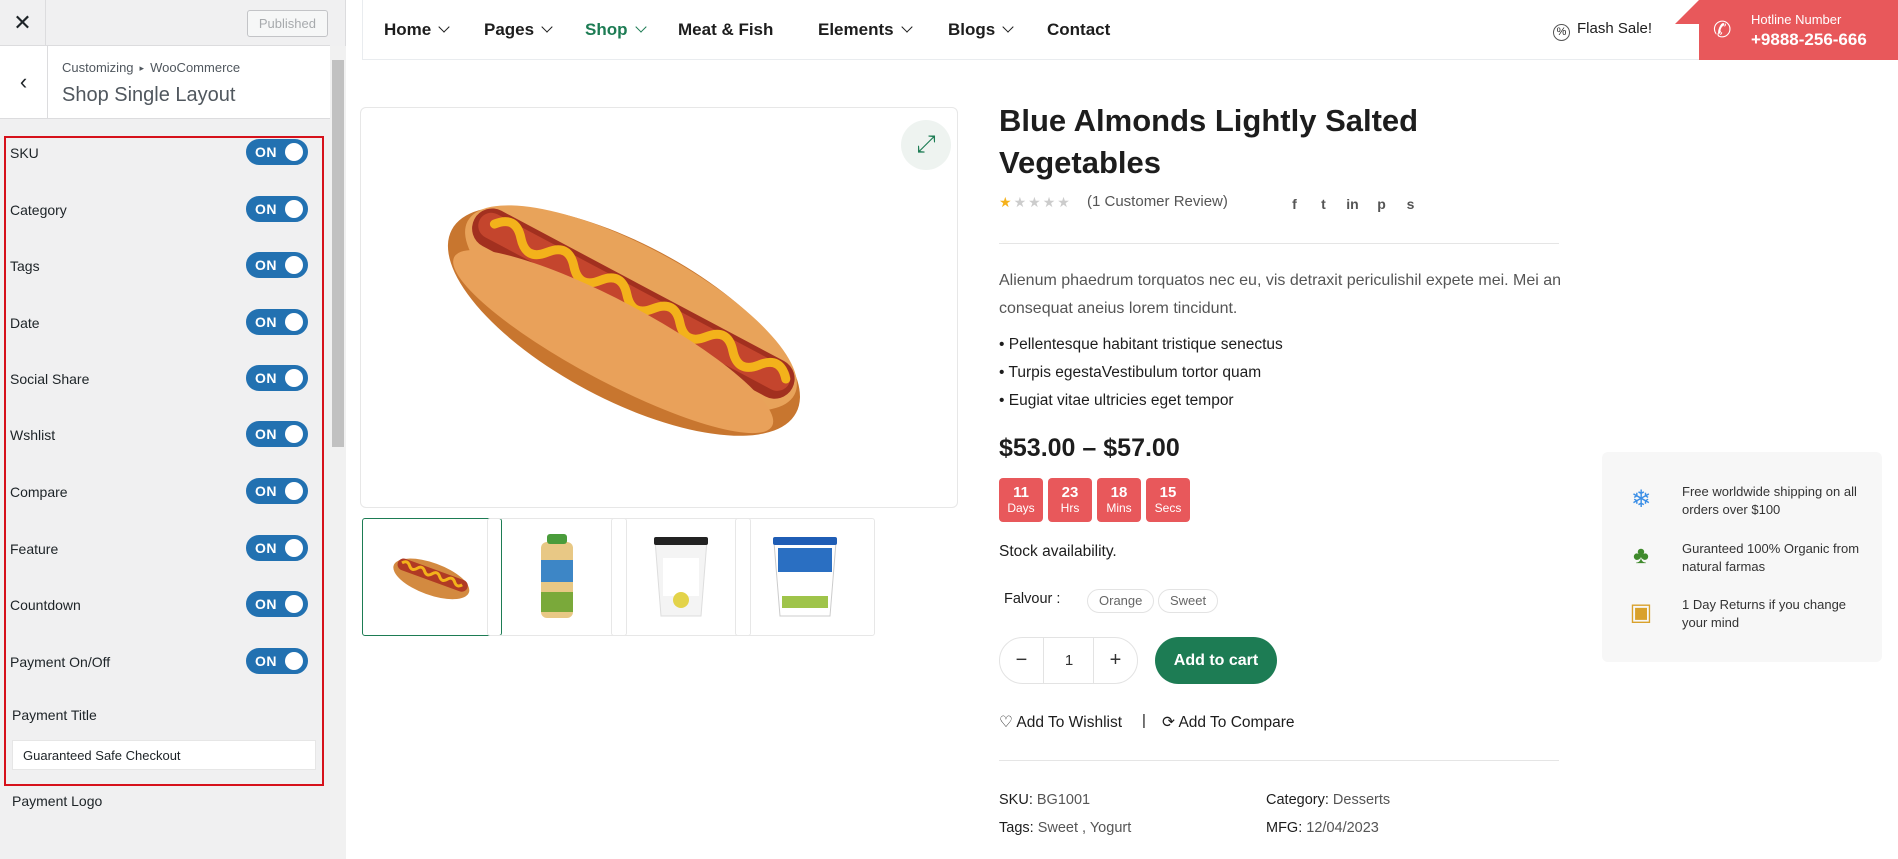 Image resolution: width=1898 pixels, height=859 pixels. What do you see at coordinates (1069, 722) in the screenshot?
I see `wishlist-label: Add To Wishlist` at bounding box center [1069, 722].